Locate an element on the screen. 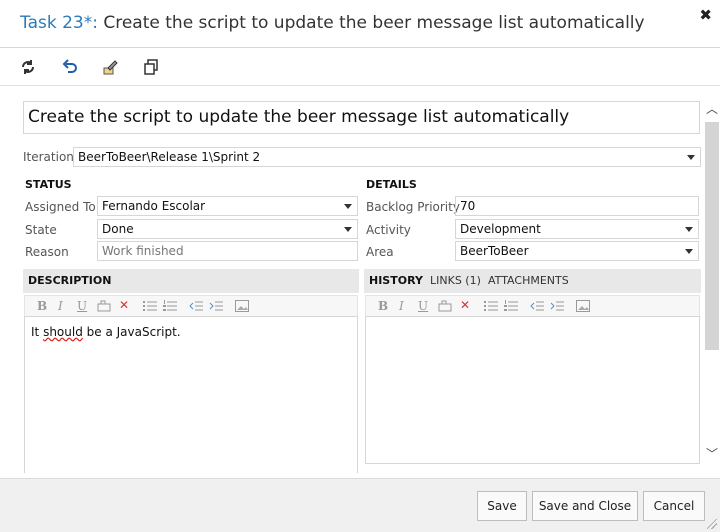 The height and width of the screenshot is (532, 720). description-text: It should be a JavaScript. is located at coordinates (106, 332).